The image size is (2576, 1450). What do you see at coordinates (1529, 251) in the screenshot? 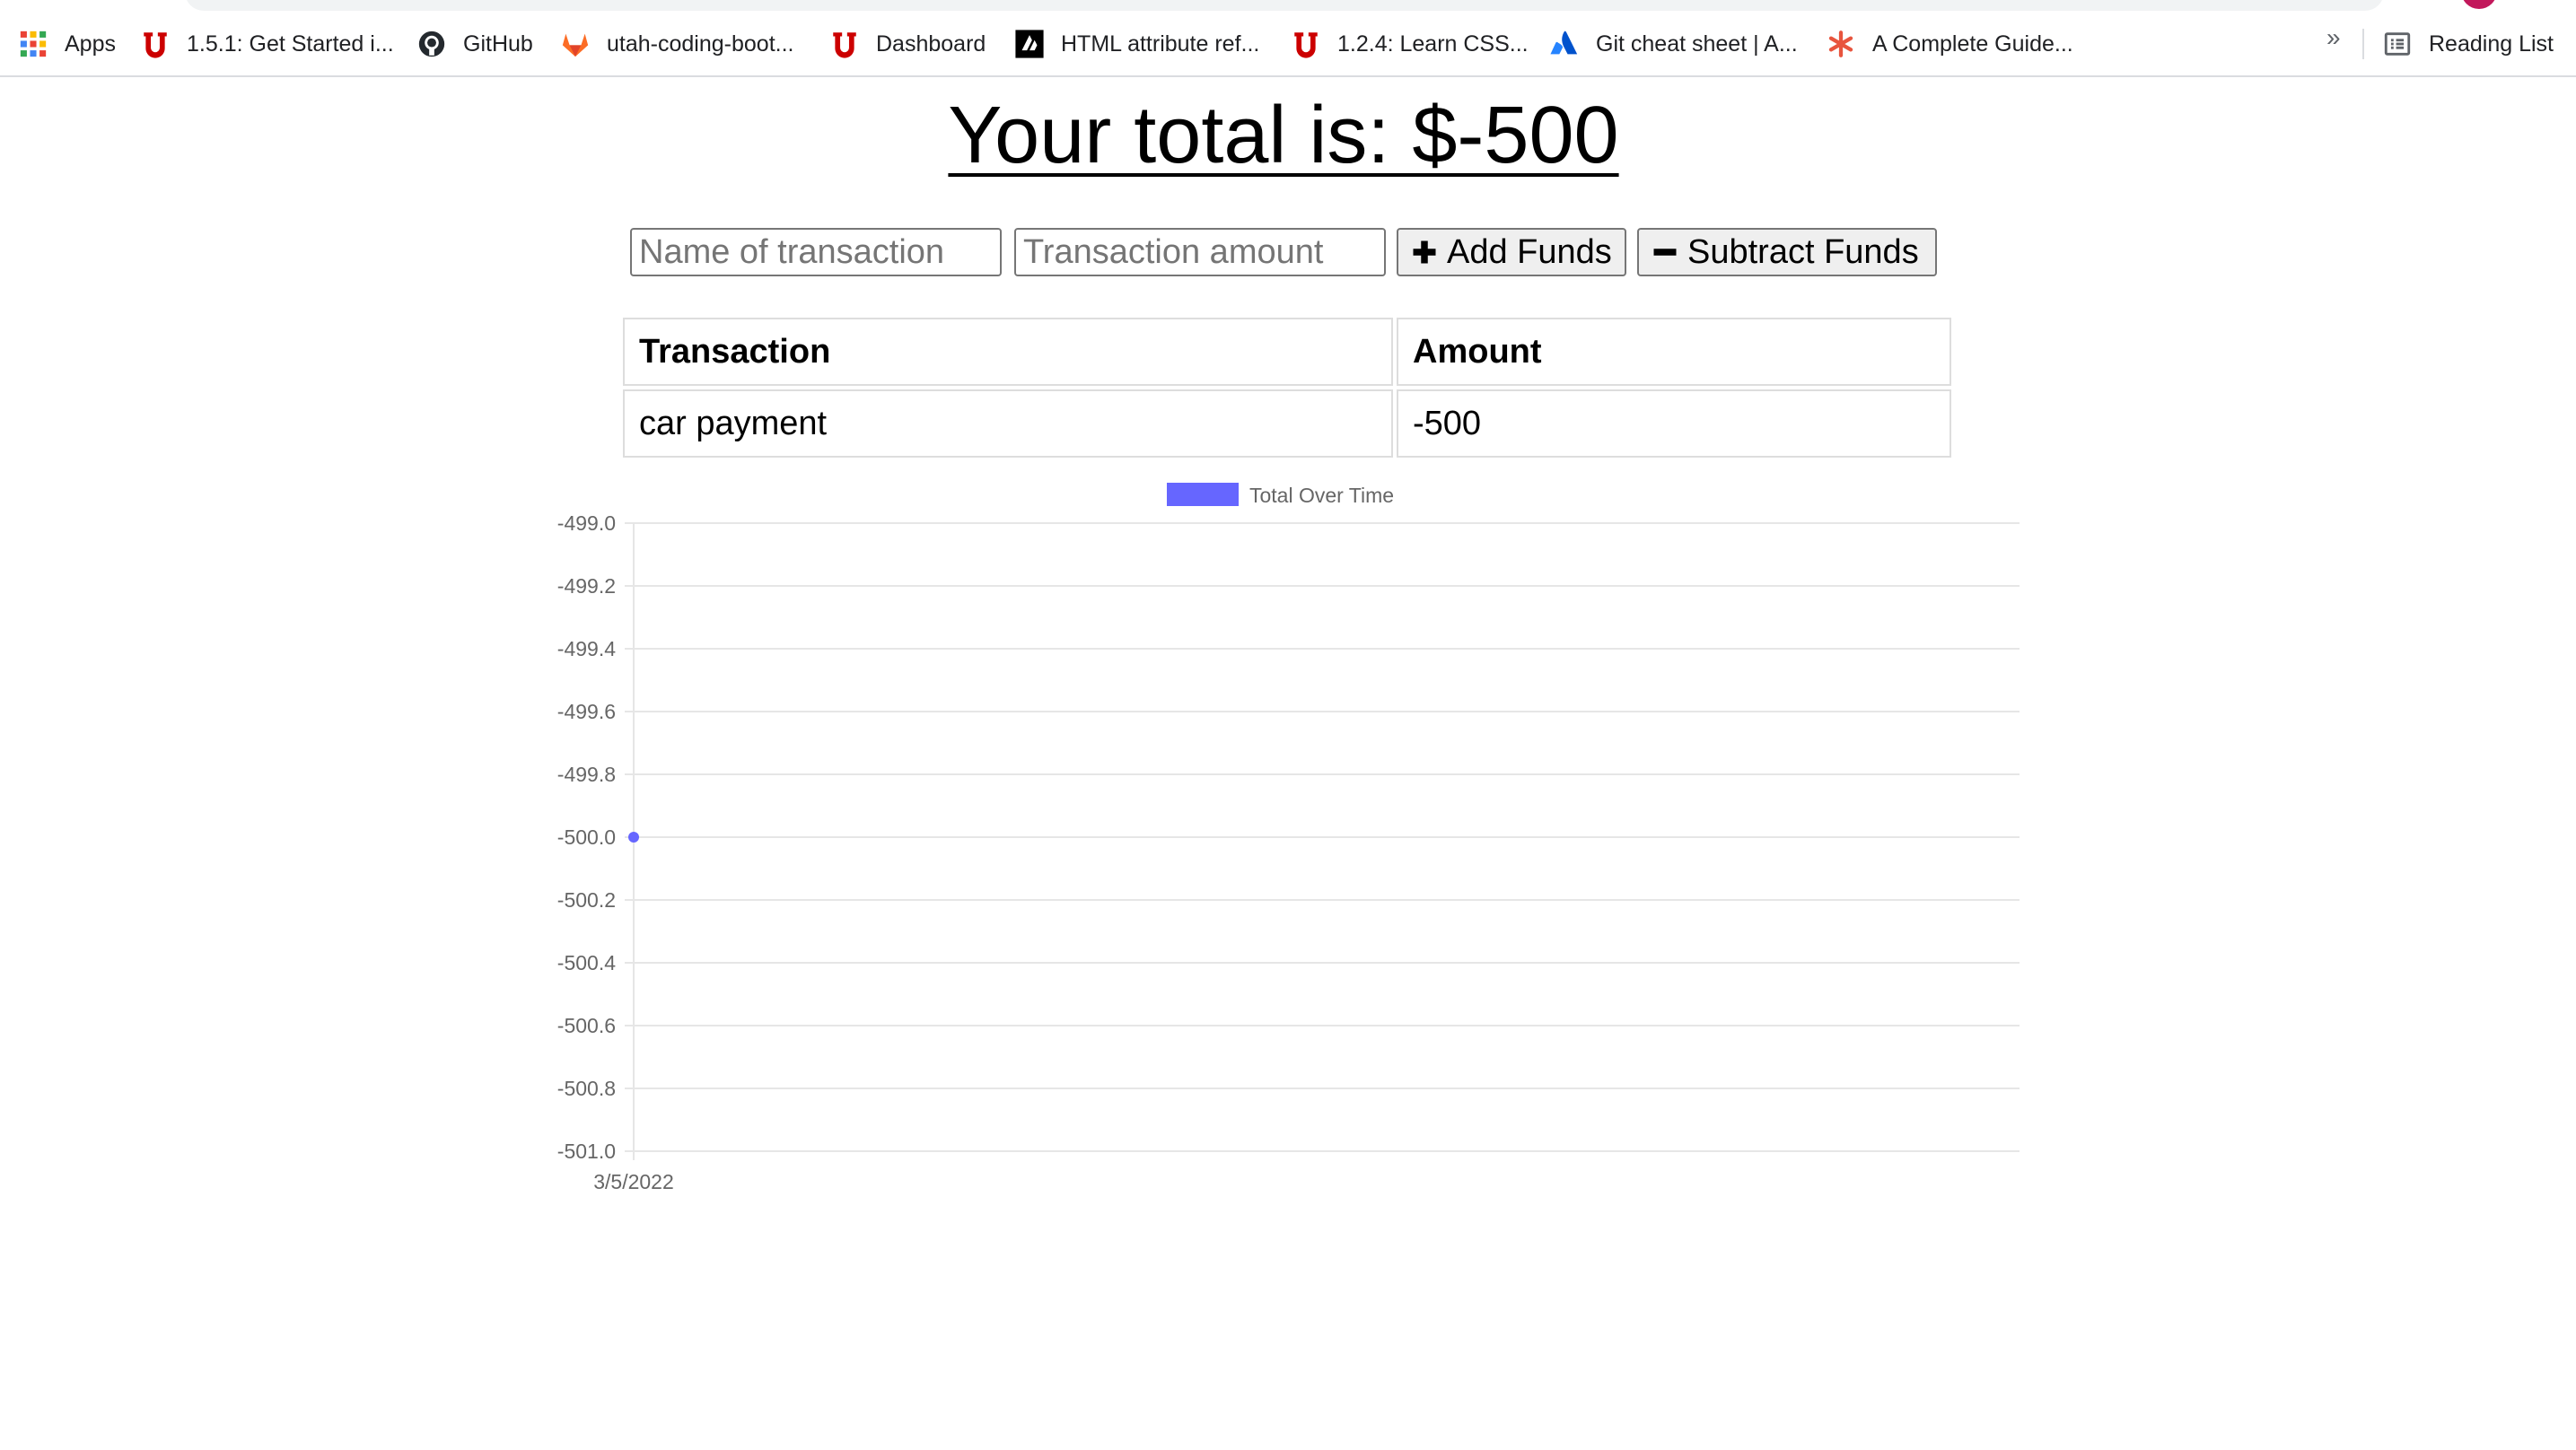
I see `add-funds-label: Add Funds` at bounding box center [1529, 251].